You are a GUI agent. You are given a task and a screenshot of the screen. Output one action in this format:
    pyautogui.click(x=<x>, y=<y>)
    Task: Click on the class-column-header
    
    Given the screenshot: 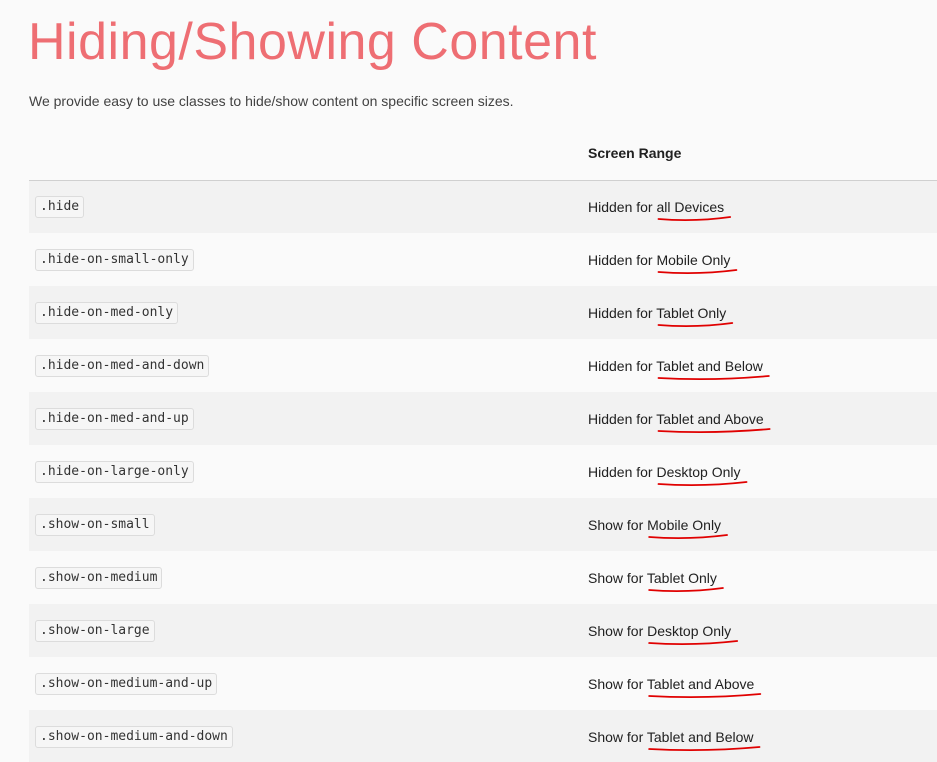 What is the action you would take?
    pyautogui.click(x=305, y=153)
    